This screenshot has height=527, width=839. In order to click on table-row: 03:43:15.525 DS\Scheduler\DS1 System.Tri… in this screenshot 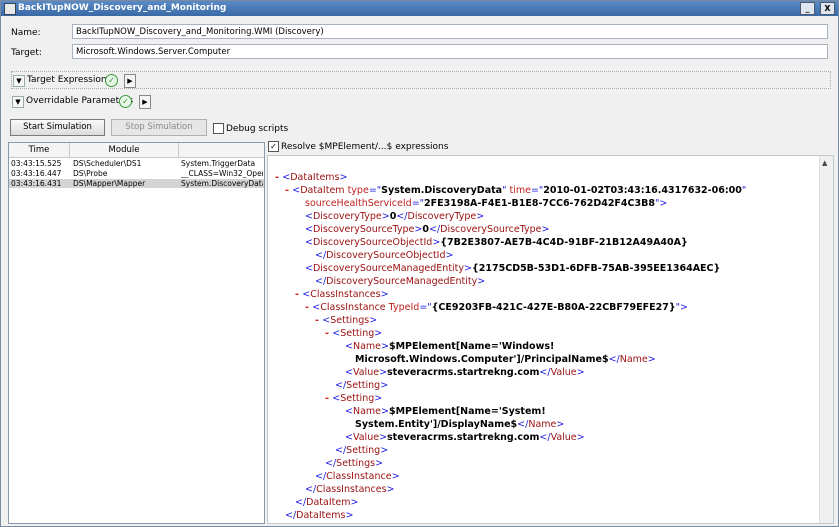, I will do `click(136, 163)`.